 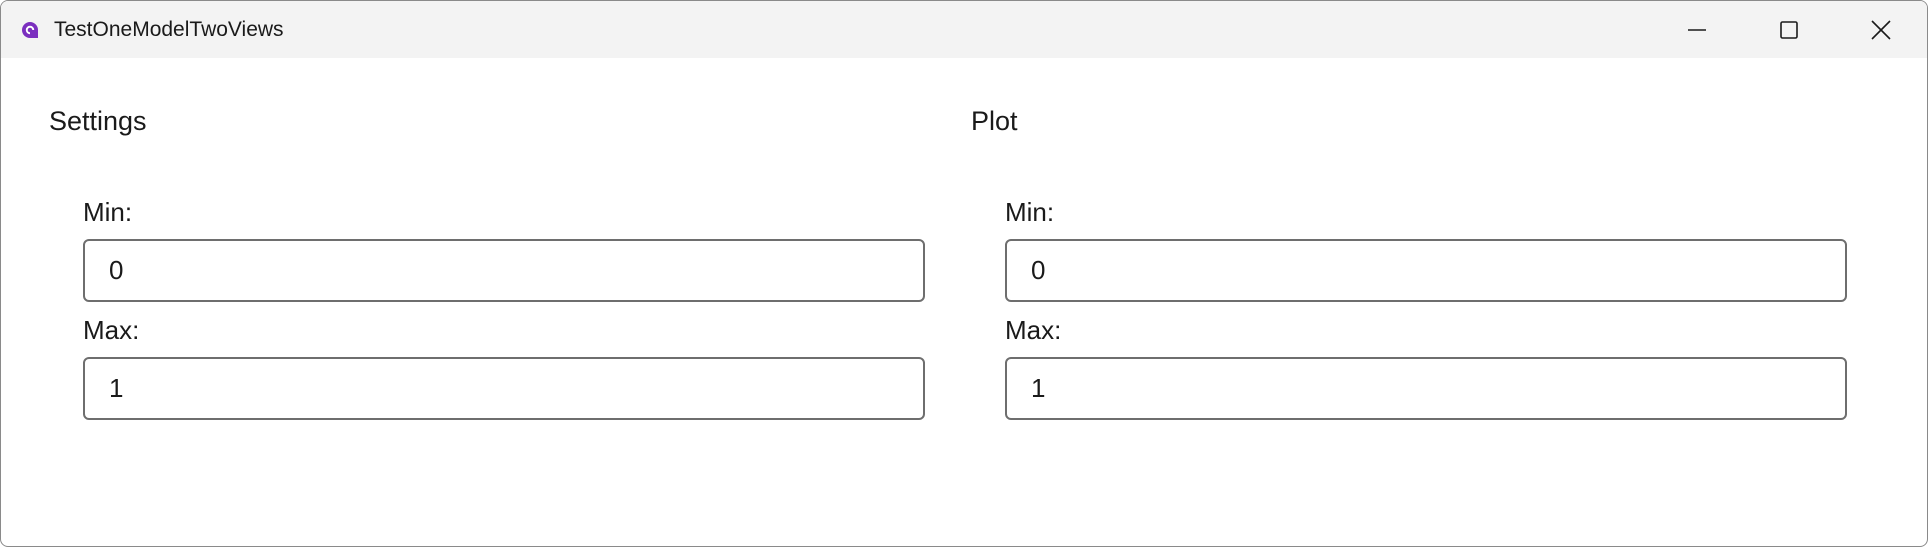 I want to click on settings-min-input, so click(x=504, y=270).